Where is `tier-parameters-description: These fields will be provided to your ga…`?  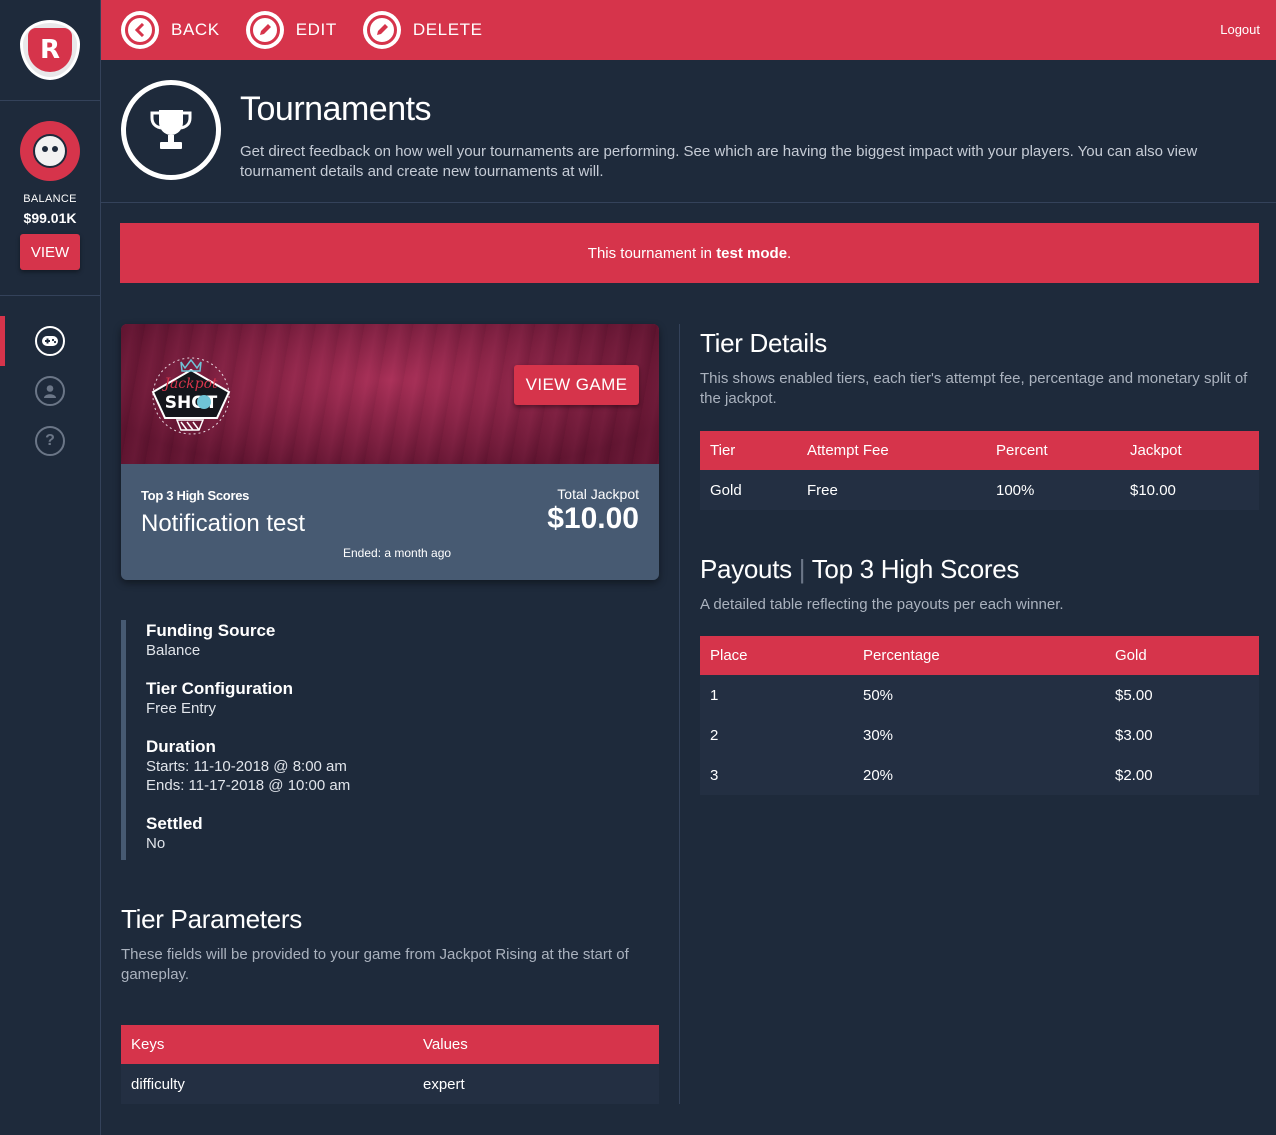 tier-parameters-description: These fields will be provided to your ga… is located at coordinates (375, 964).